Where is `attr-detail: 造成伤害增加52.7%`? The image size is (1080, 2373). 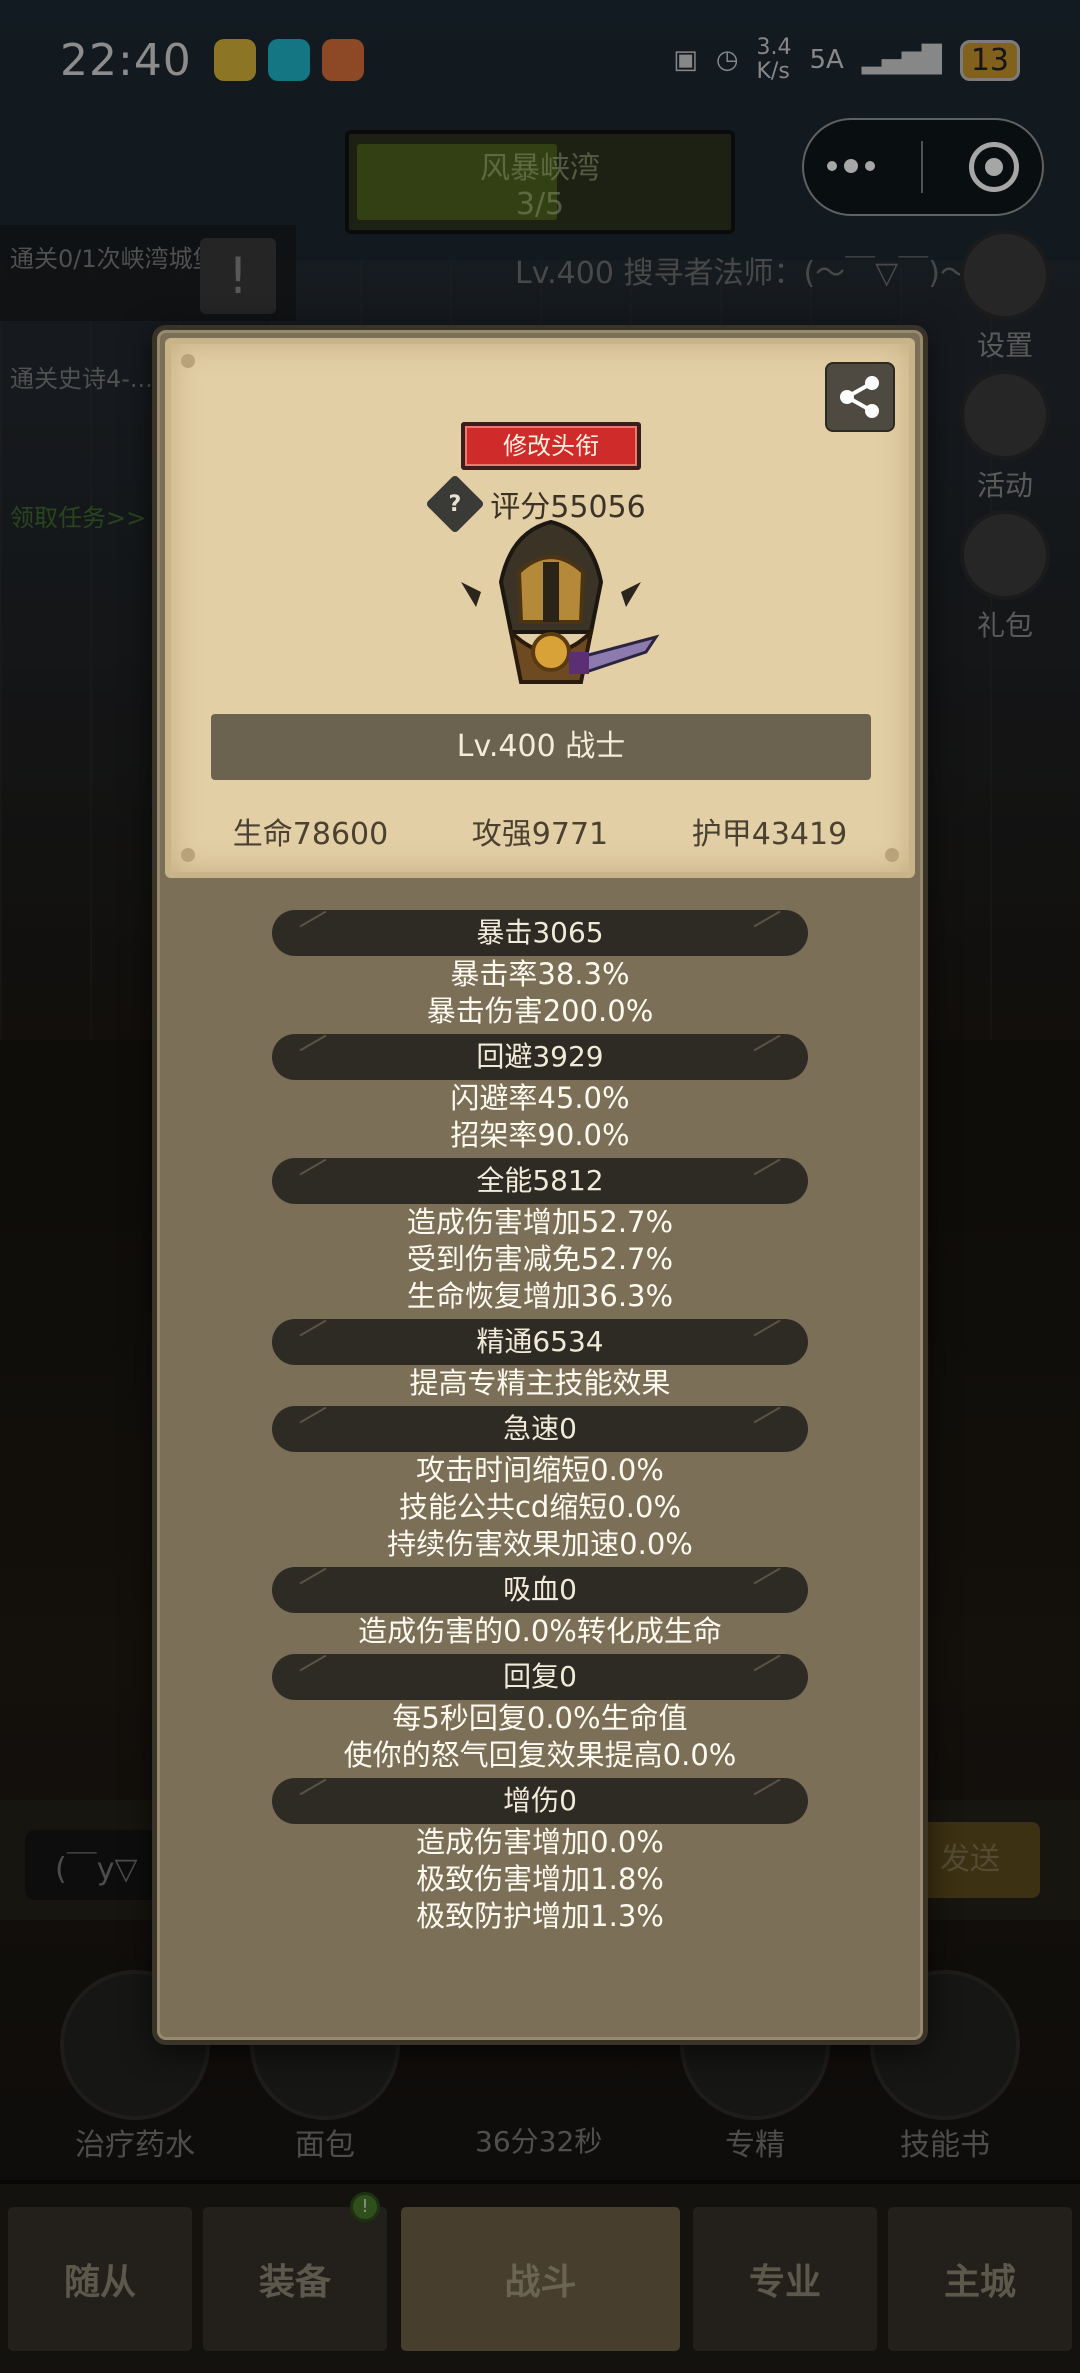
attr-detail: 造成伤害增加52.7% is located at coordinates (540, 1222).